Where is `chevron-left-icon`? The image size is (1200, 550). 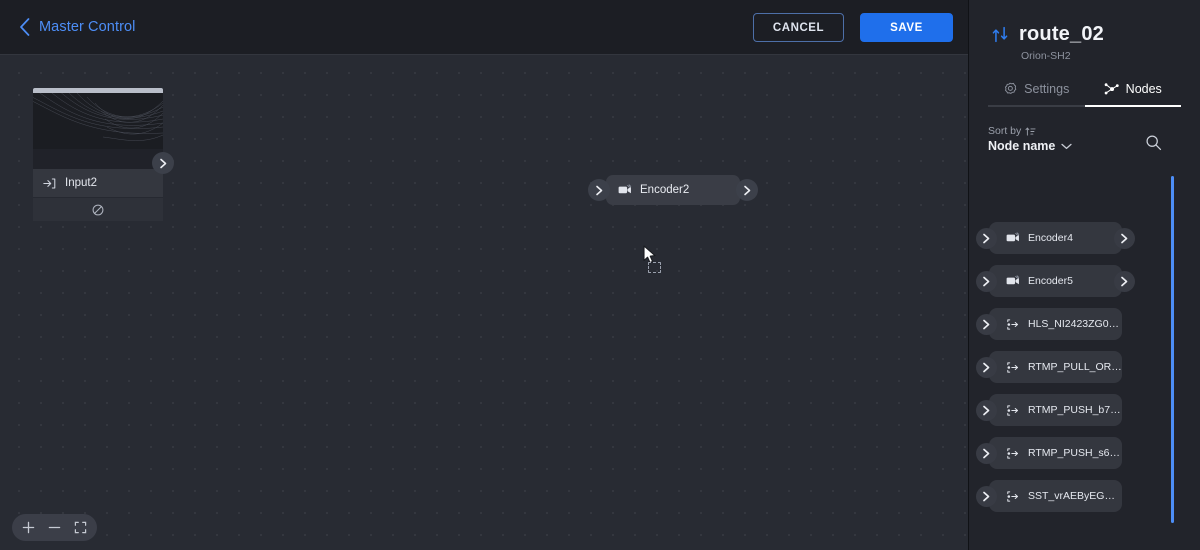
chevron-left-icon is located at coordinates (25, 27).